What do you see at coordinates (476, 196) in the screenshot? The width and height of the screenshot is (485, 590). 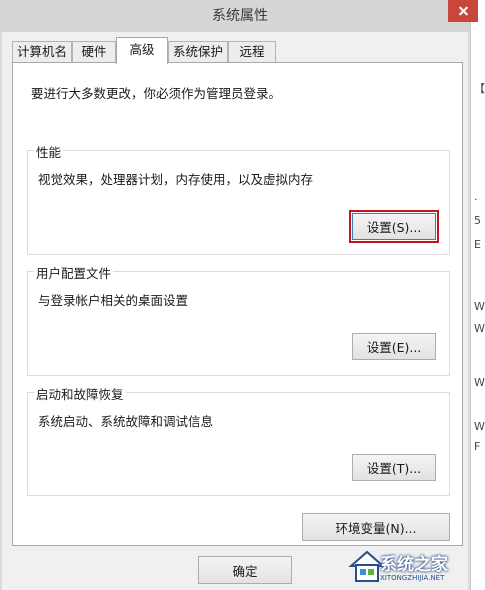 I see `background-text: .` at bounding box center [476, 196].